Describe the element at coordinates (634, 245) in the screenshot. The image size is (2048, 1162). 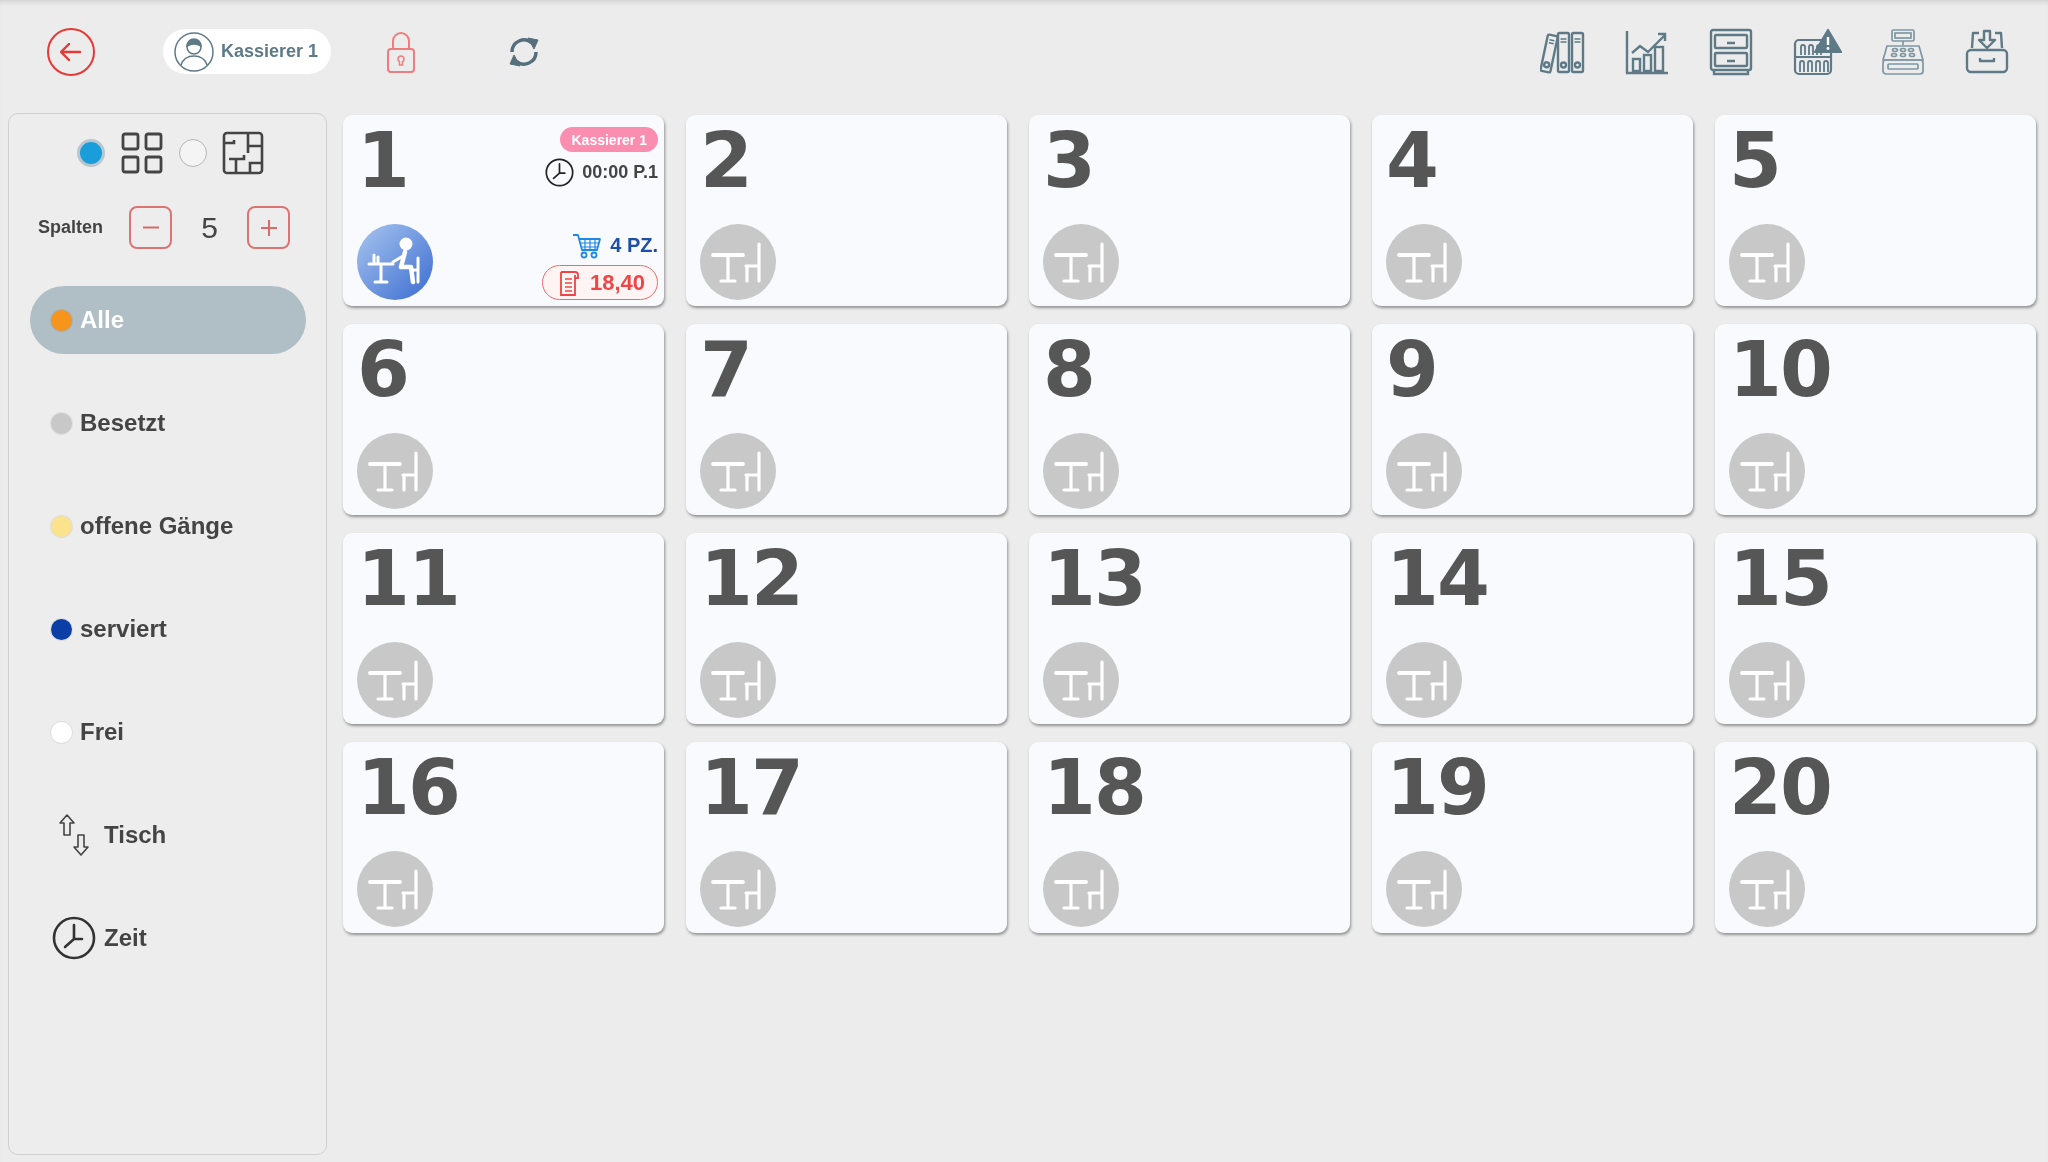
I see `item-count: 4 PZ.` at that location.